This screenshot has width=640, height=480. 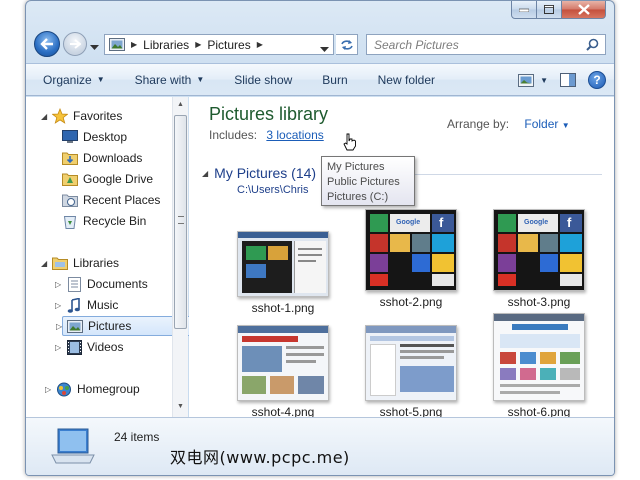 I want to click on arrange-by-dropdown: Folder ▼, so click(x=546, y=124).